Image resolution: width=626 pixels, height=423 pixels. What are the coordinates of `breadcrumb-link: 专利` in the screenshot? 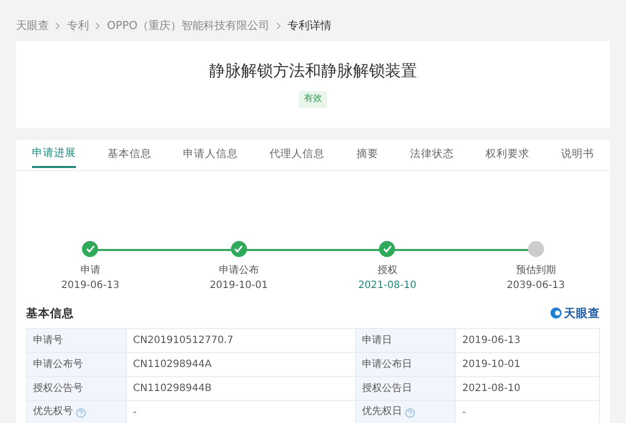 It's located at (78, 26).